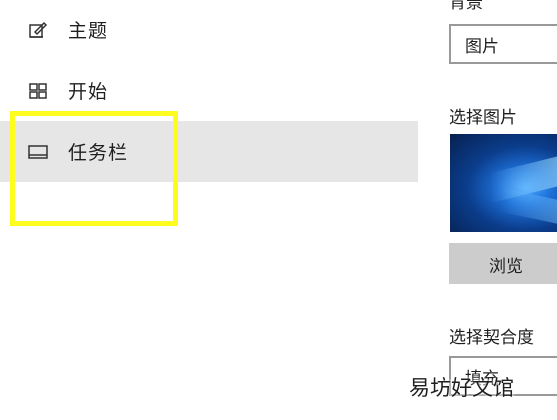 The width and height of the screenshot is (557, 420). What do you see at coordinates (466, 6) in the screenshot?
I see `background-label: 背景` at bounding box center [466, 6].